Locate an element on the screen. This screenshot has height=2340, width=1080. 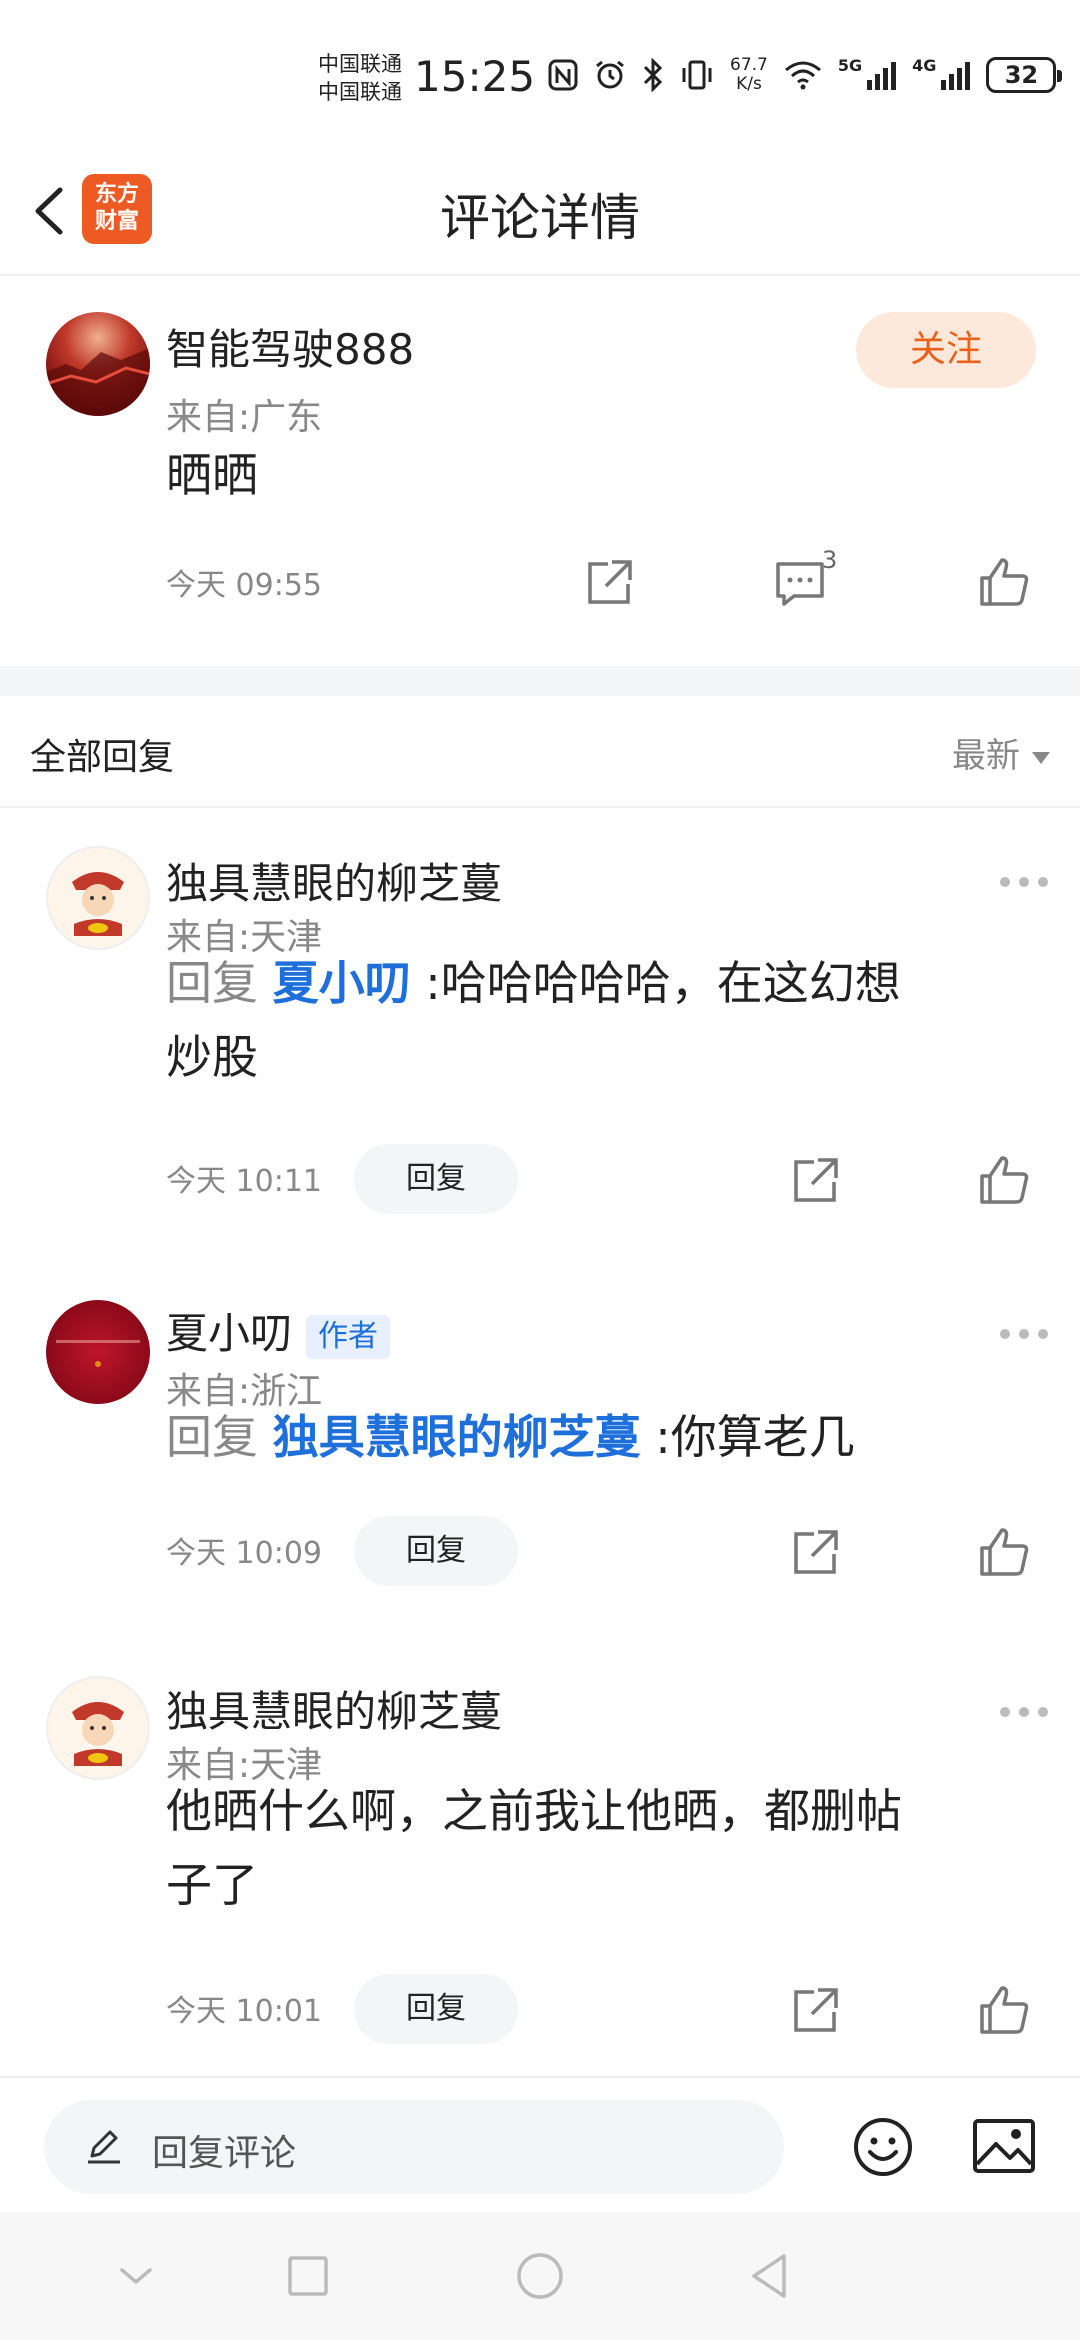
reply-time: 今天 10:01 is located at coordinates (244, 2011).